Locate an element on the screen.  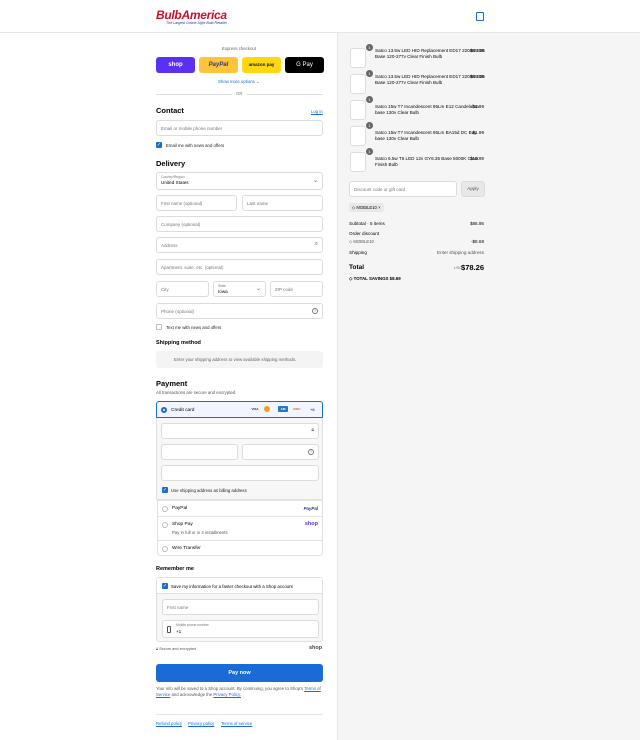
state-select: State Iowa ⌄ is located at coordinates (239, 289).